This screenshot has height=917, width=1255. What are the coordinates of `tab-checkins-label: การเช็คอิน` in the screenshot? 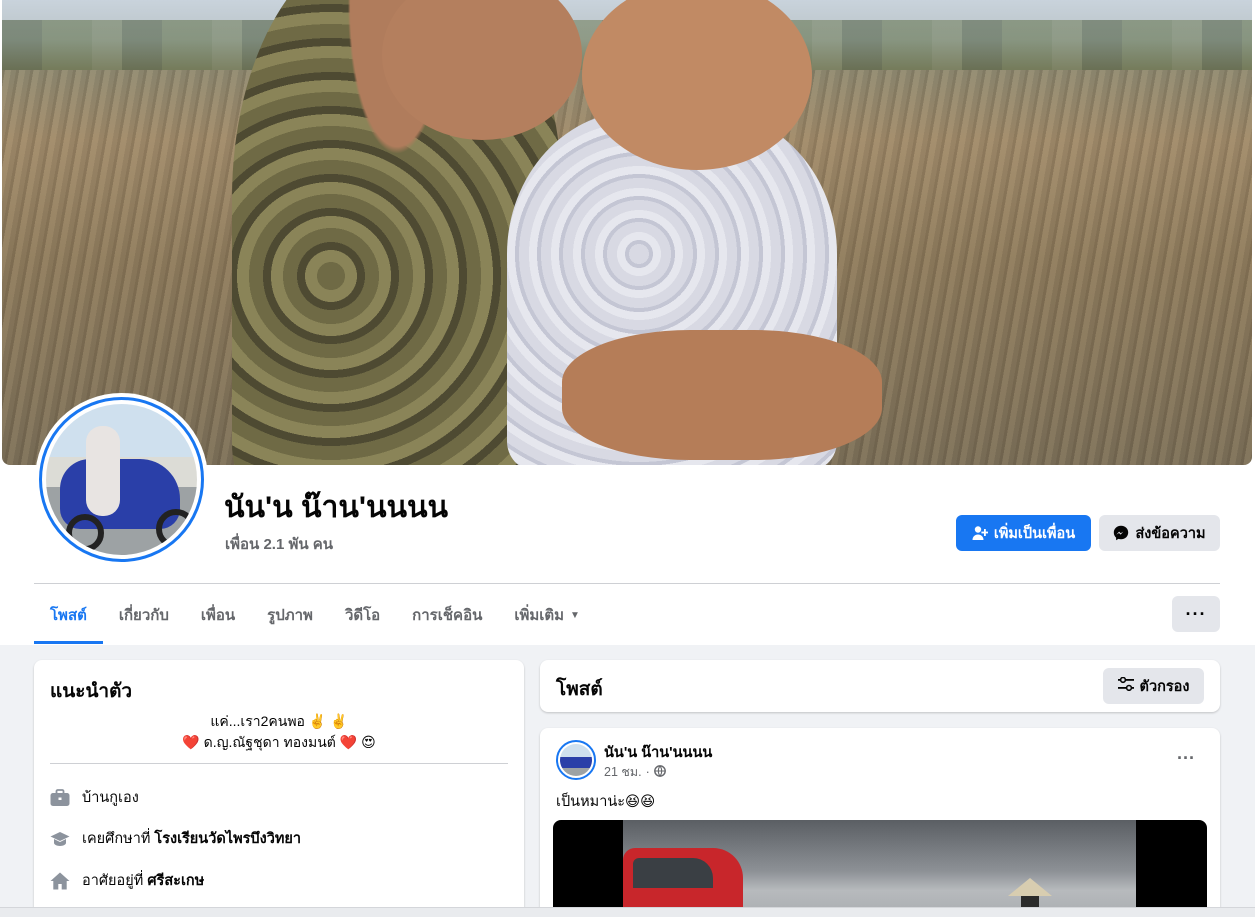 It's located at (447, 615).